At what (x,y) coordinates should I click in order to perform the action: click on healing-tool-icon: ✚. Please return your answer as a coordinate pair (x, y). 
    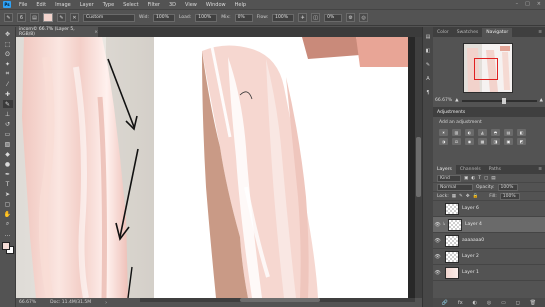
    Looking at the image, I should click on (8, 94).